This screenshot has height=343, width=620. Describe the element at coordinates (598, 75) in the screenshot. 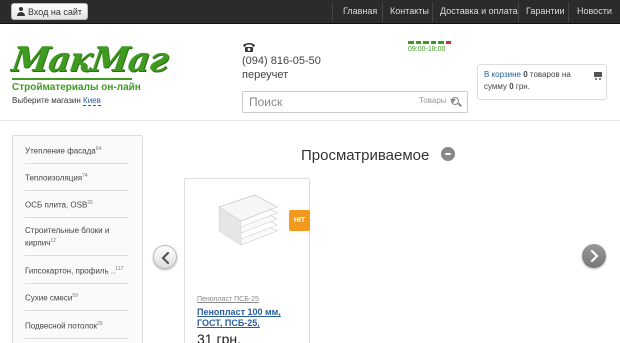

I see `cart-icon` at that location.